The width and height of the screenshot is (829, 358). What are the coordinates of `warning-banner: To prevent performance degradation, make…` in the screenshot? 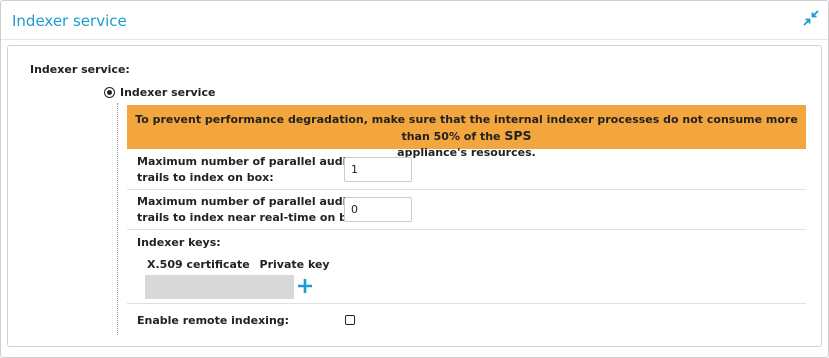 It's located at (466, 132).